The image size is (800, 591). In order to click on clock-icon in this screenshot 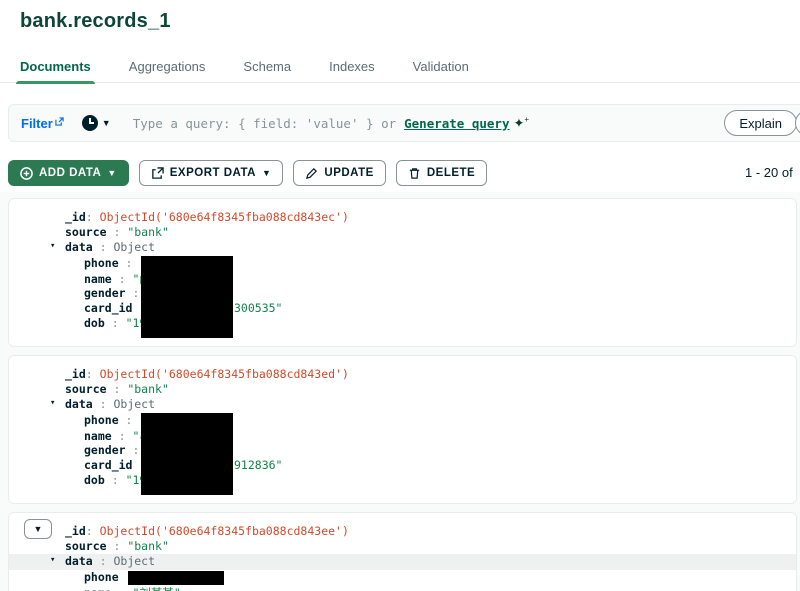, I will do `click(89, 123)`.